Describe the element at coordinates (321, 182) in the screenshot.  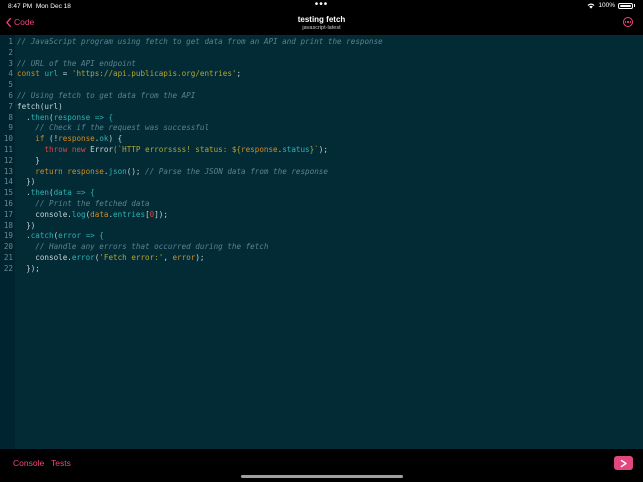
I see `code-line: 14 })` at that location.